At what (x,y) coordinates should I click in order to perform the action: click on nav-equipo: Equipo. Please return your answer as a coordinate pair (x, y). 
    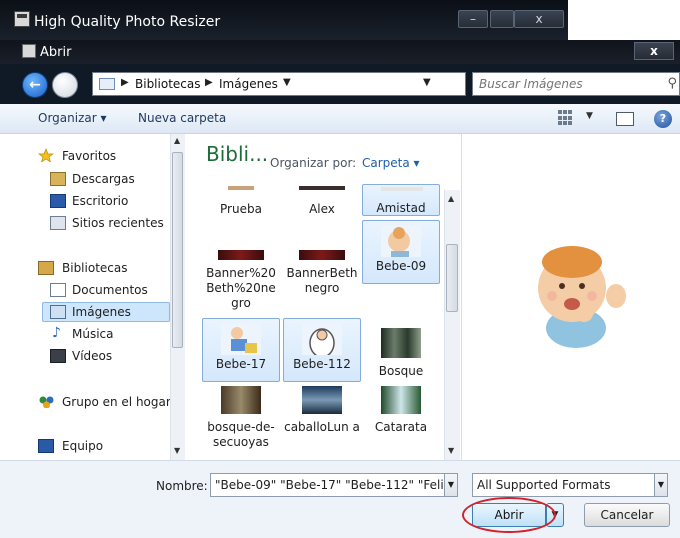
    Looking at the image, I should click on (82, 448).